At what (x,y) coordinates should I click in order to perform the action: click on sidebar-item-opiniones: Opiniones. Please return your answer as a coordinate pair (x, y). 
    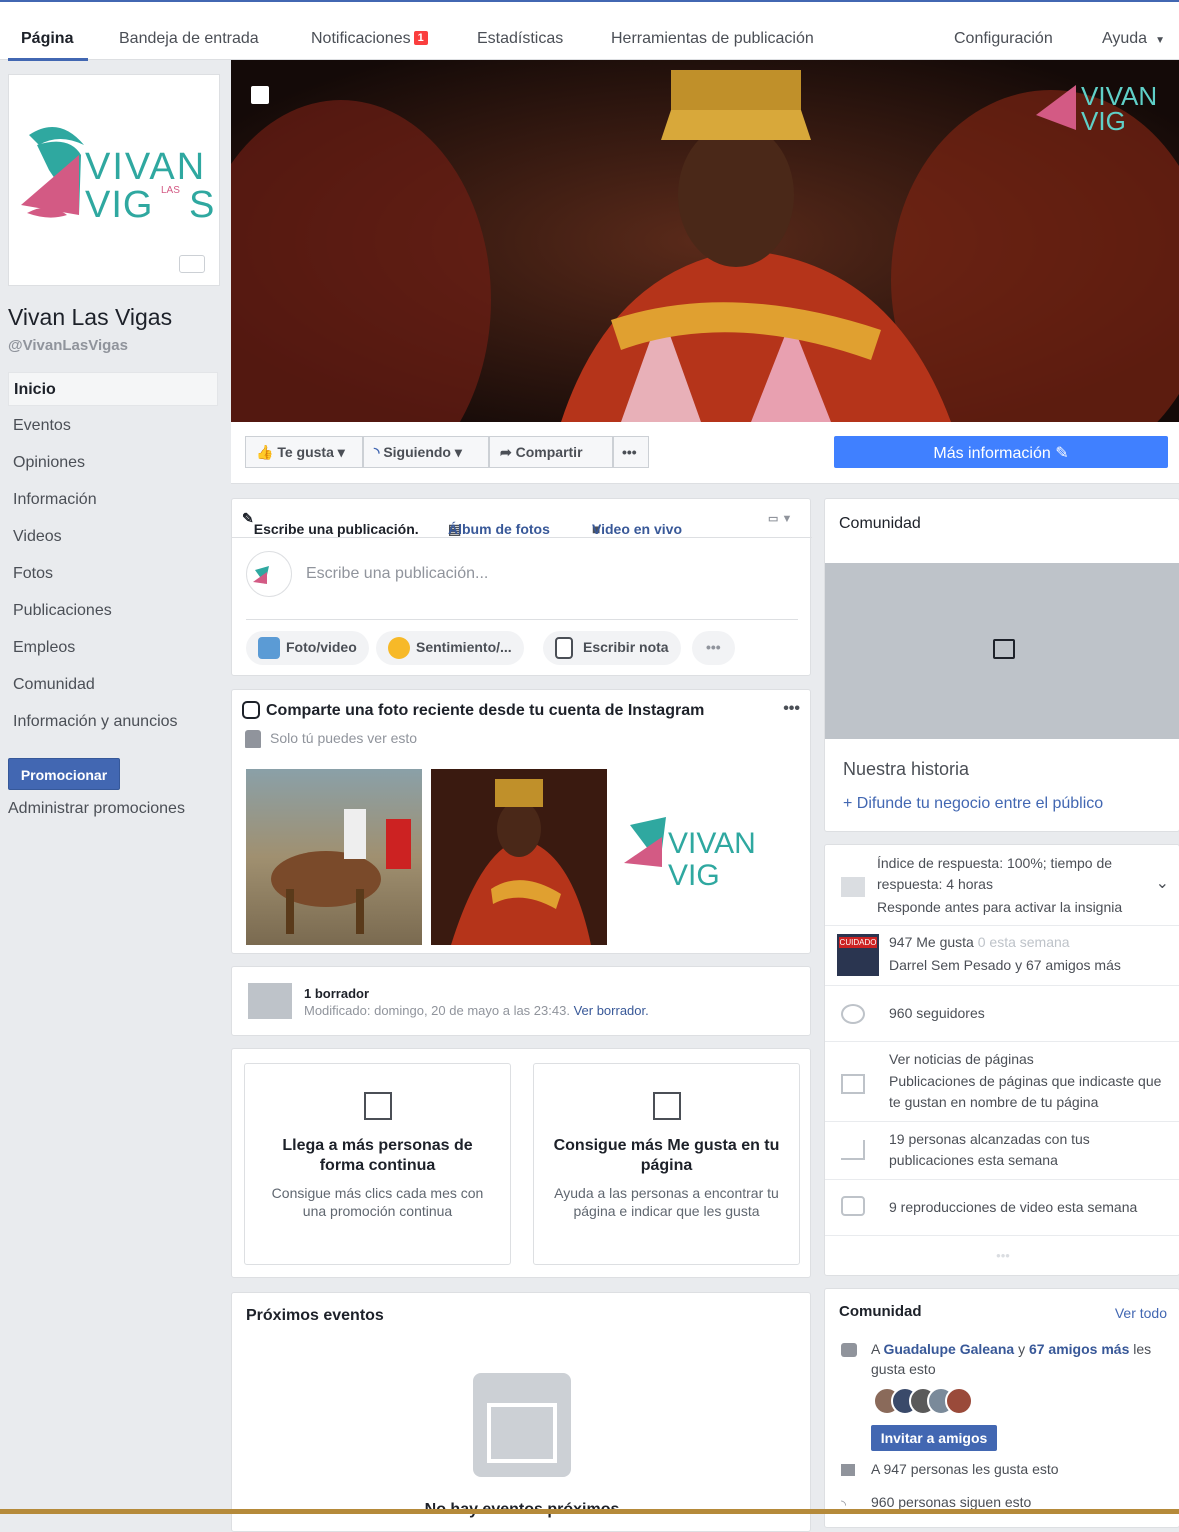
    Looking at the image, I should click on (113, 463).